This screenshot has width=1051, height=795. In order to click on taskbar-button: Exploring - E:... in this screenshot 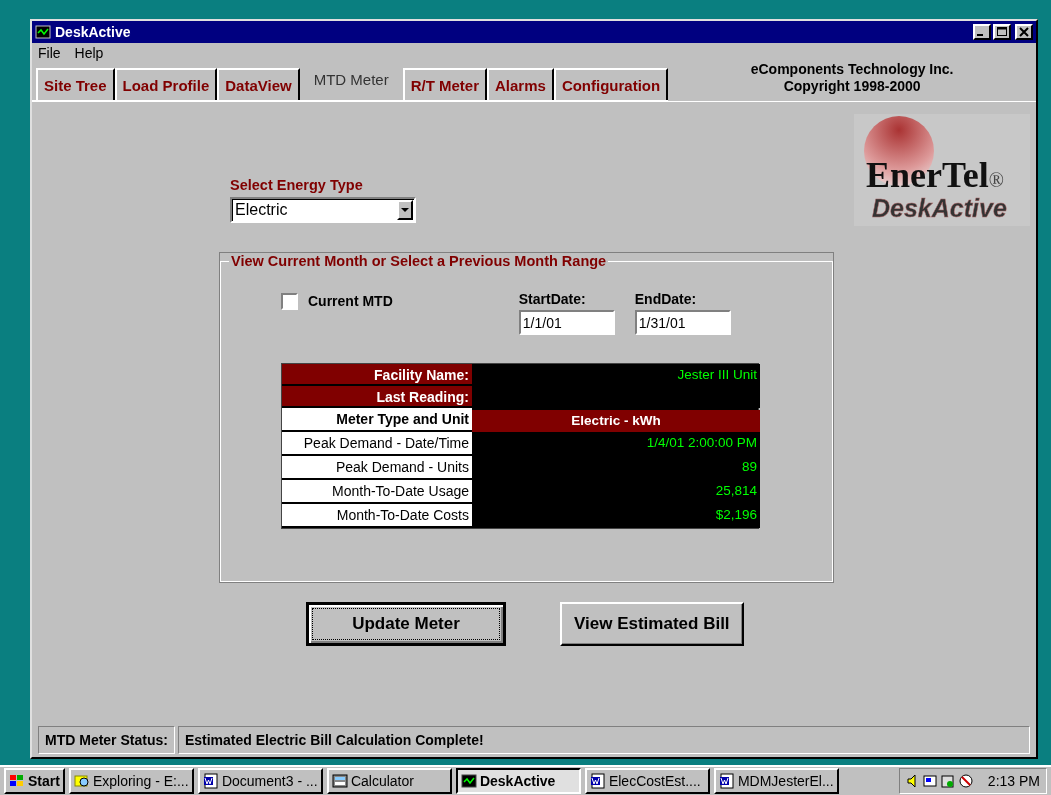, I will do `click(131, 781)`.